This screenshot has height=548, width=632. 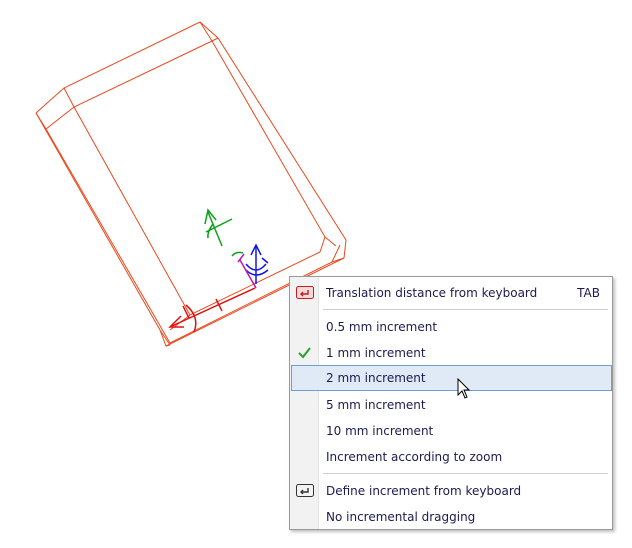 I want to click on gizmo-z-axis, so click(x=257, y=263).